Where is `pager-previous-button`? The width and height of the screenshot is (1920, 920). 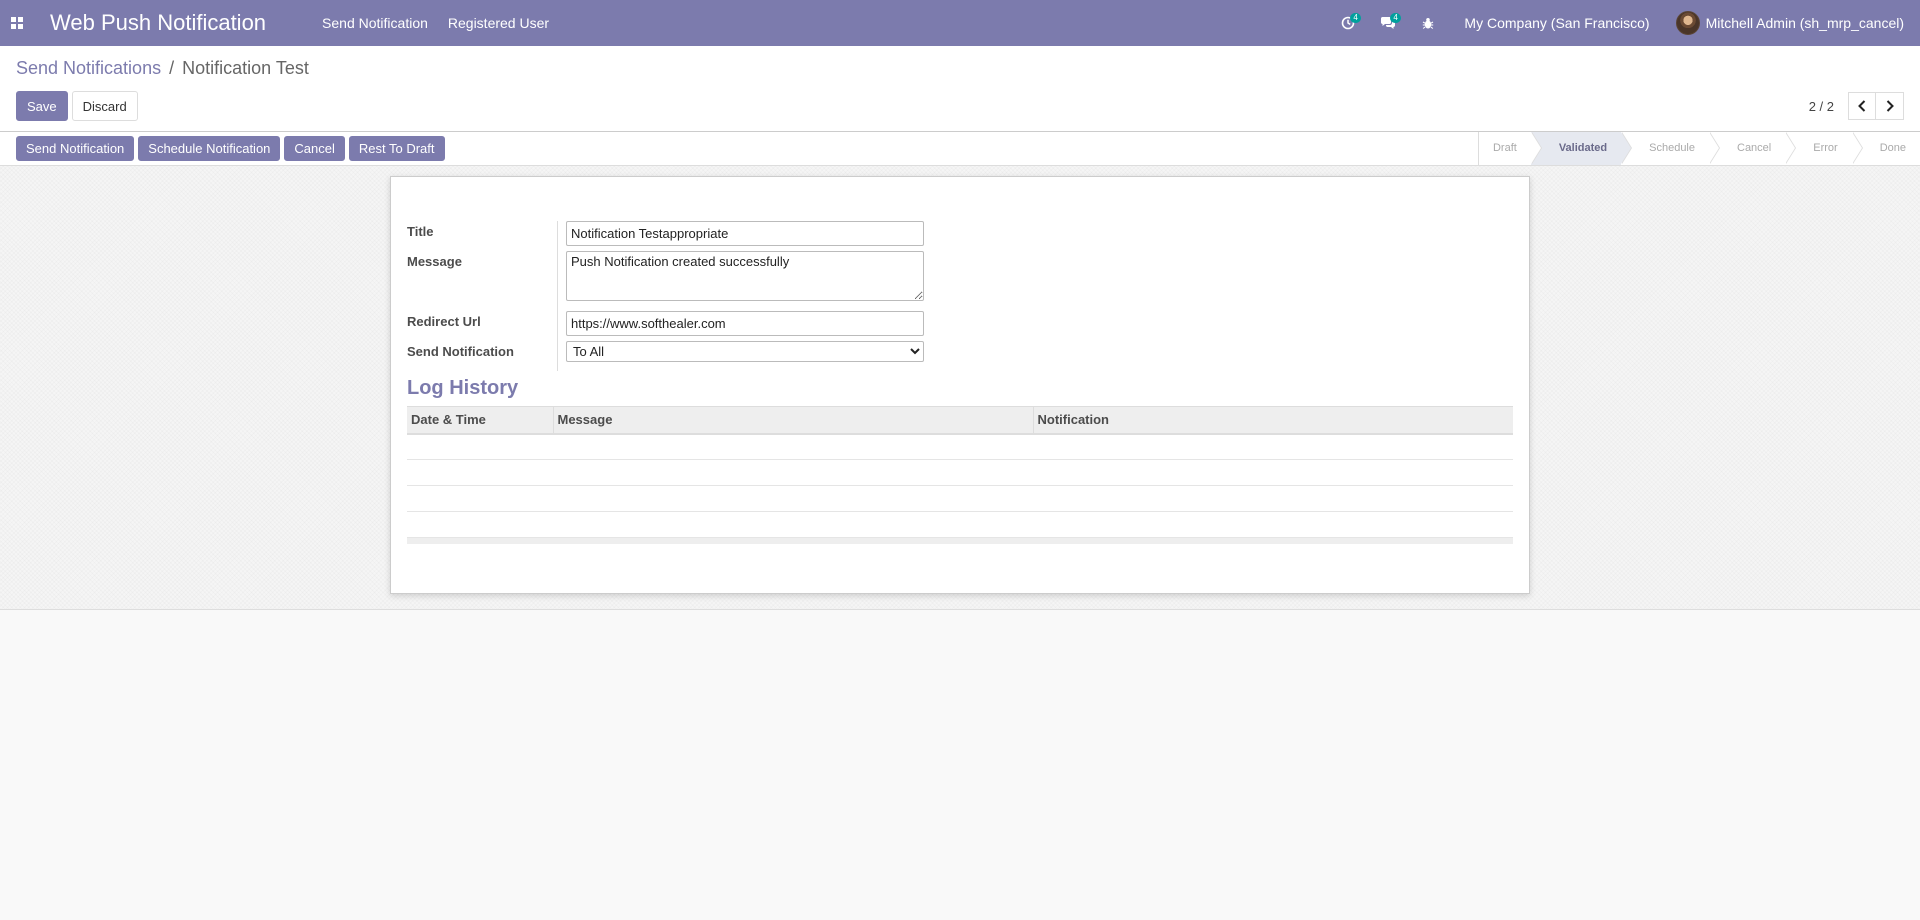
pager-previous-button is located at coordinates (1862, 106).